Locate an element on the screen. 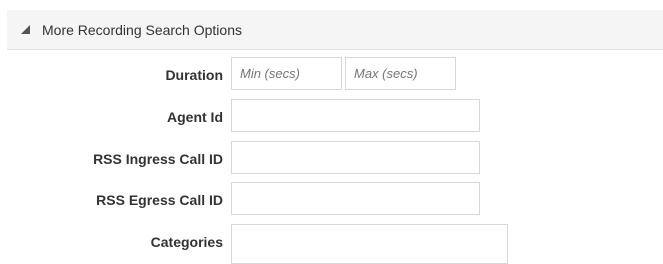  rss-egress-call-id-label: RSS Egress Call ID is located at coordinates (159, 200).